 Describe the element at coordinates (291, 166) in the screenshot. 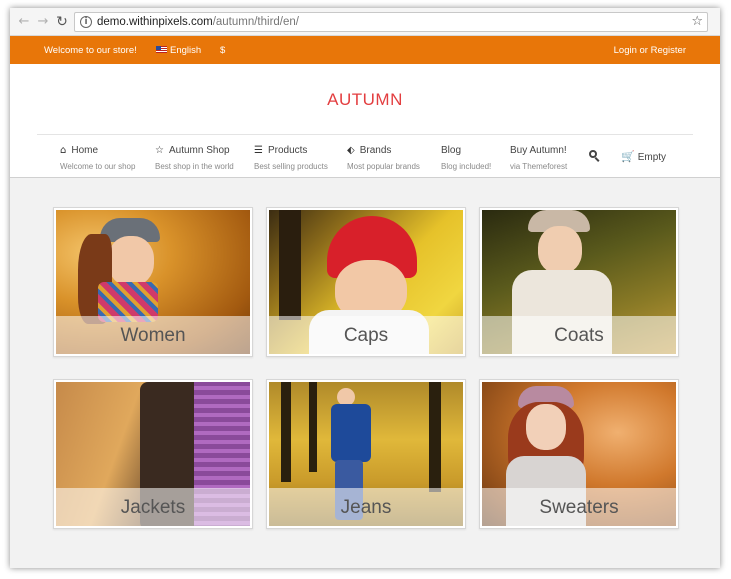

I see `menu-sub-products: Best selling products` at that location.